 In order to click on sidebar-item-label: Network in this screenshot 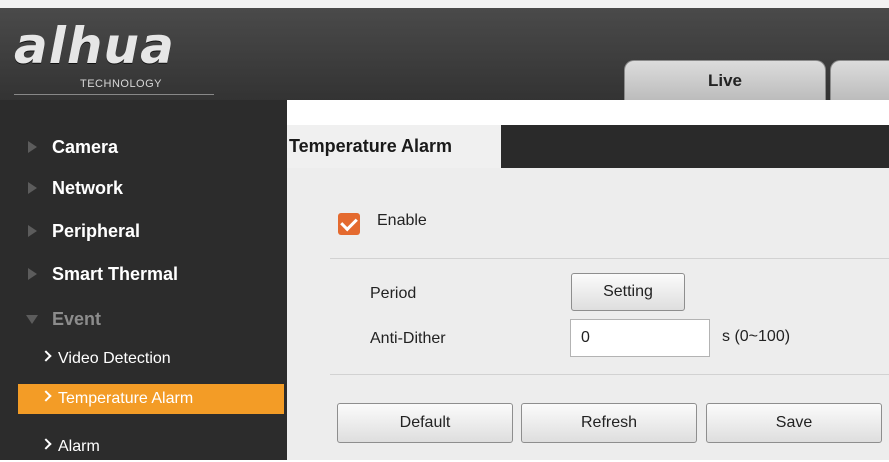, I will do `click(88, 187)`.